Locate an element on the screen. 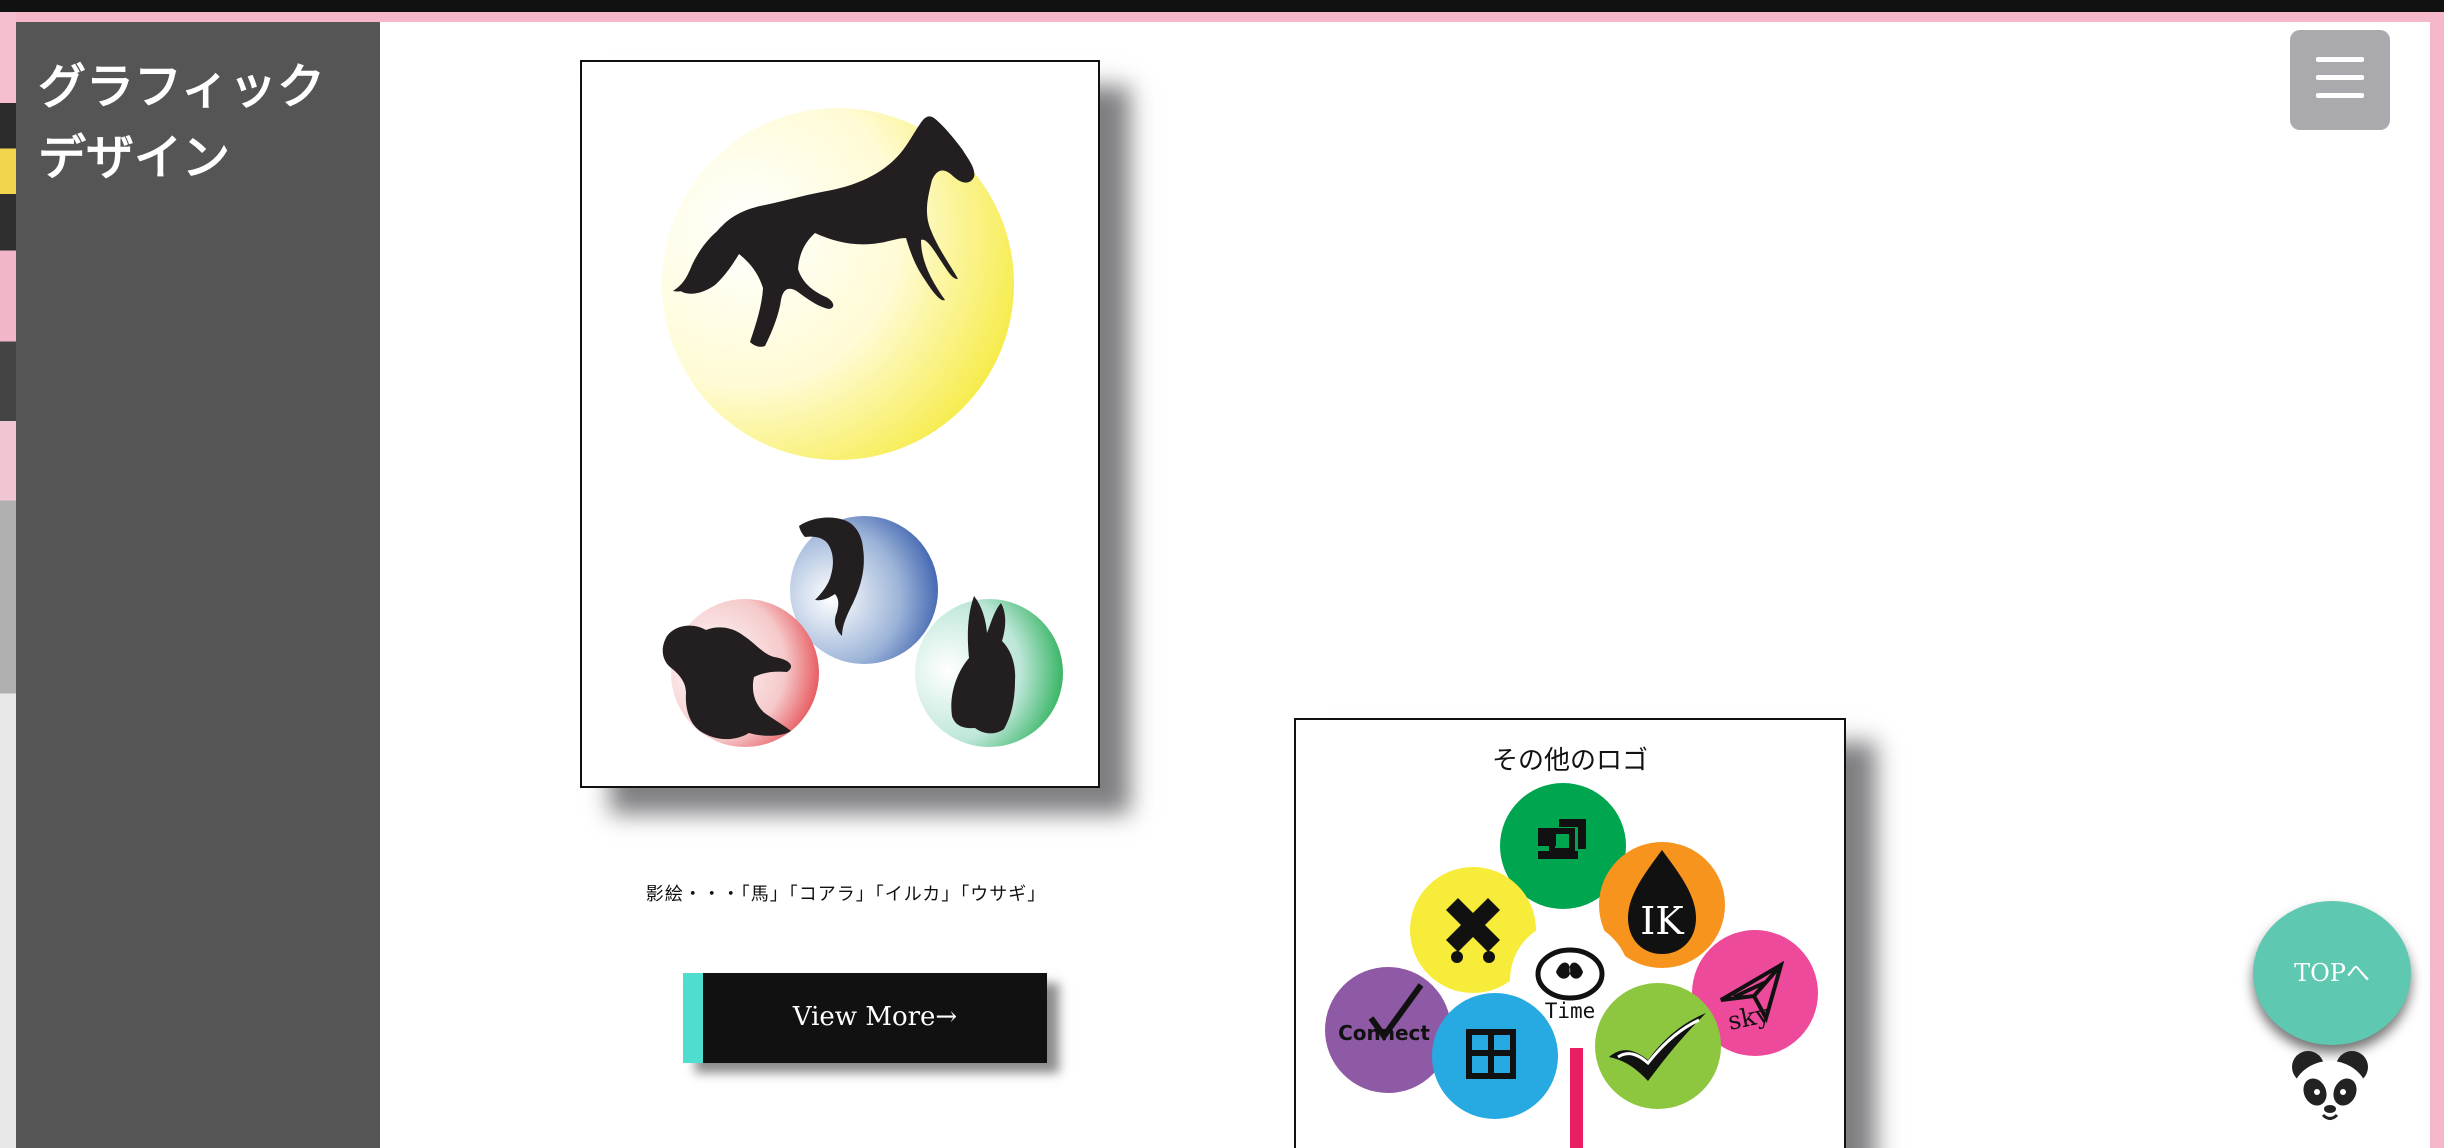 This screenshot has height=1148, width=2444. blue-dolphin-circle is located at coordinates (864, 590).